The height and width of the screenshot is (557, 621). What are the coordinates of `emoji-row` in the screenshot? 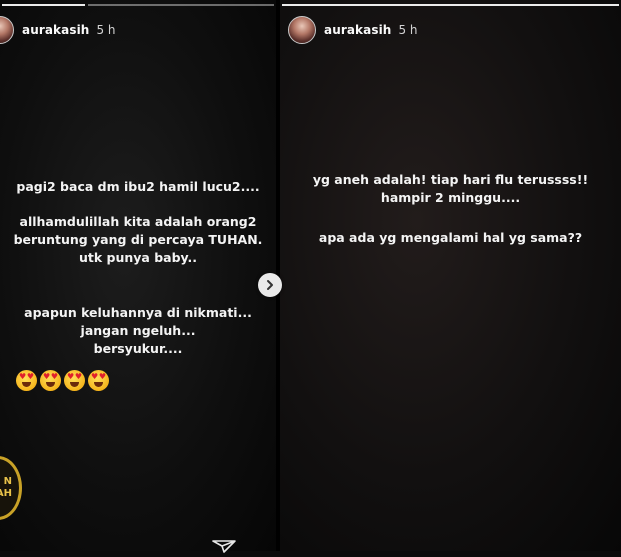 It's located at (62, 380).